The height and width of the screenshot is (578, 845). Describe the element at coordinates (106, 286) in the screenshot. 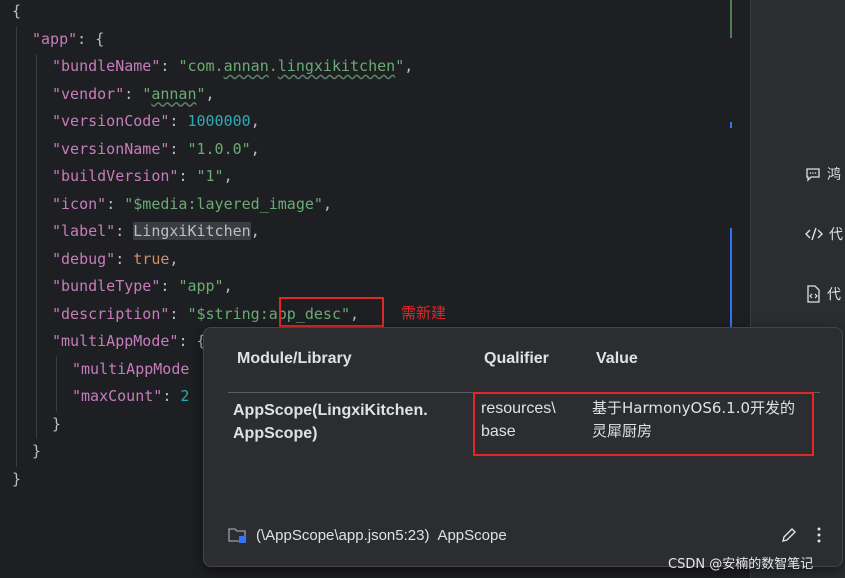

I see `code-token: "bundleType"` at that location.